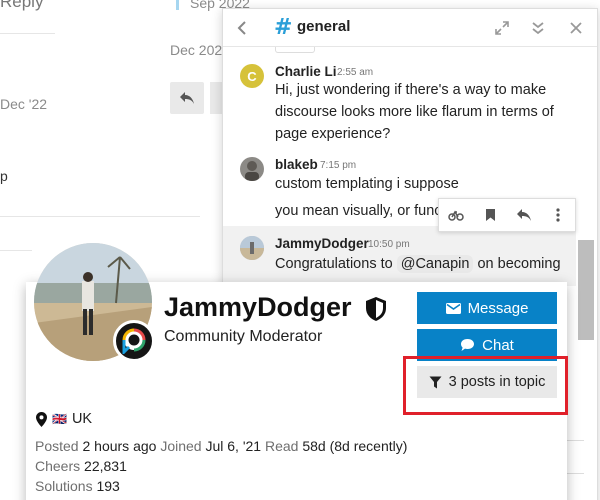 The height and width of the screenshot is (500, 600). Describe the element at coordinates (119, 446) in the screenshot. I see `posted-value: 2 hours ago` at that location.